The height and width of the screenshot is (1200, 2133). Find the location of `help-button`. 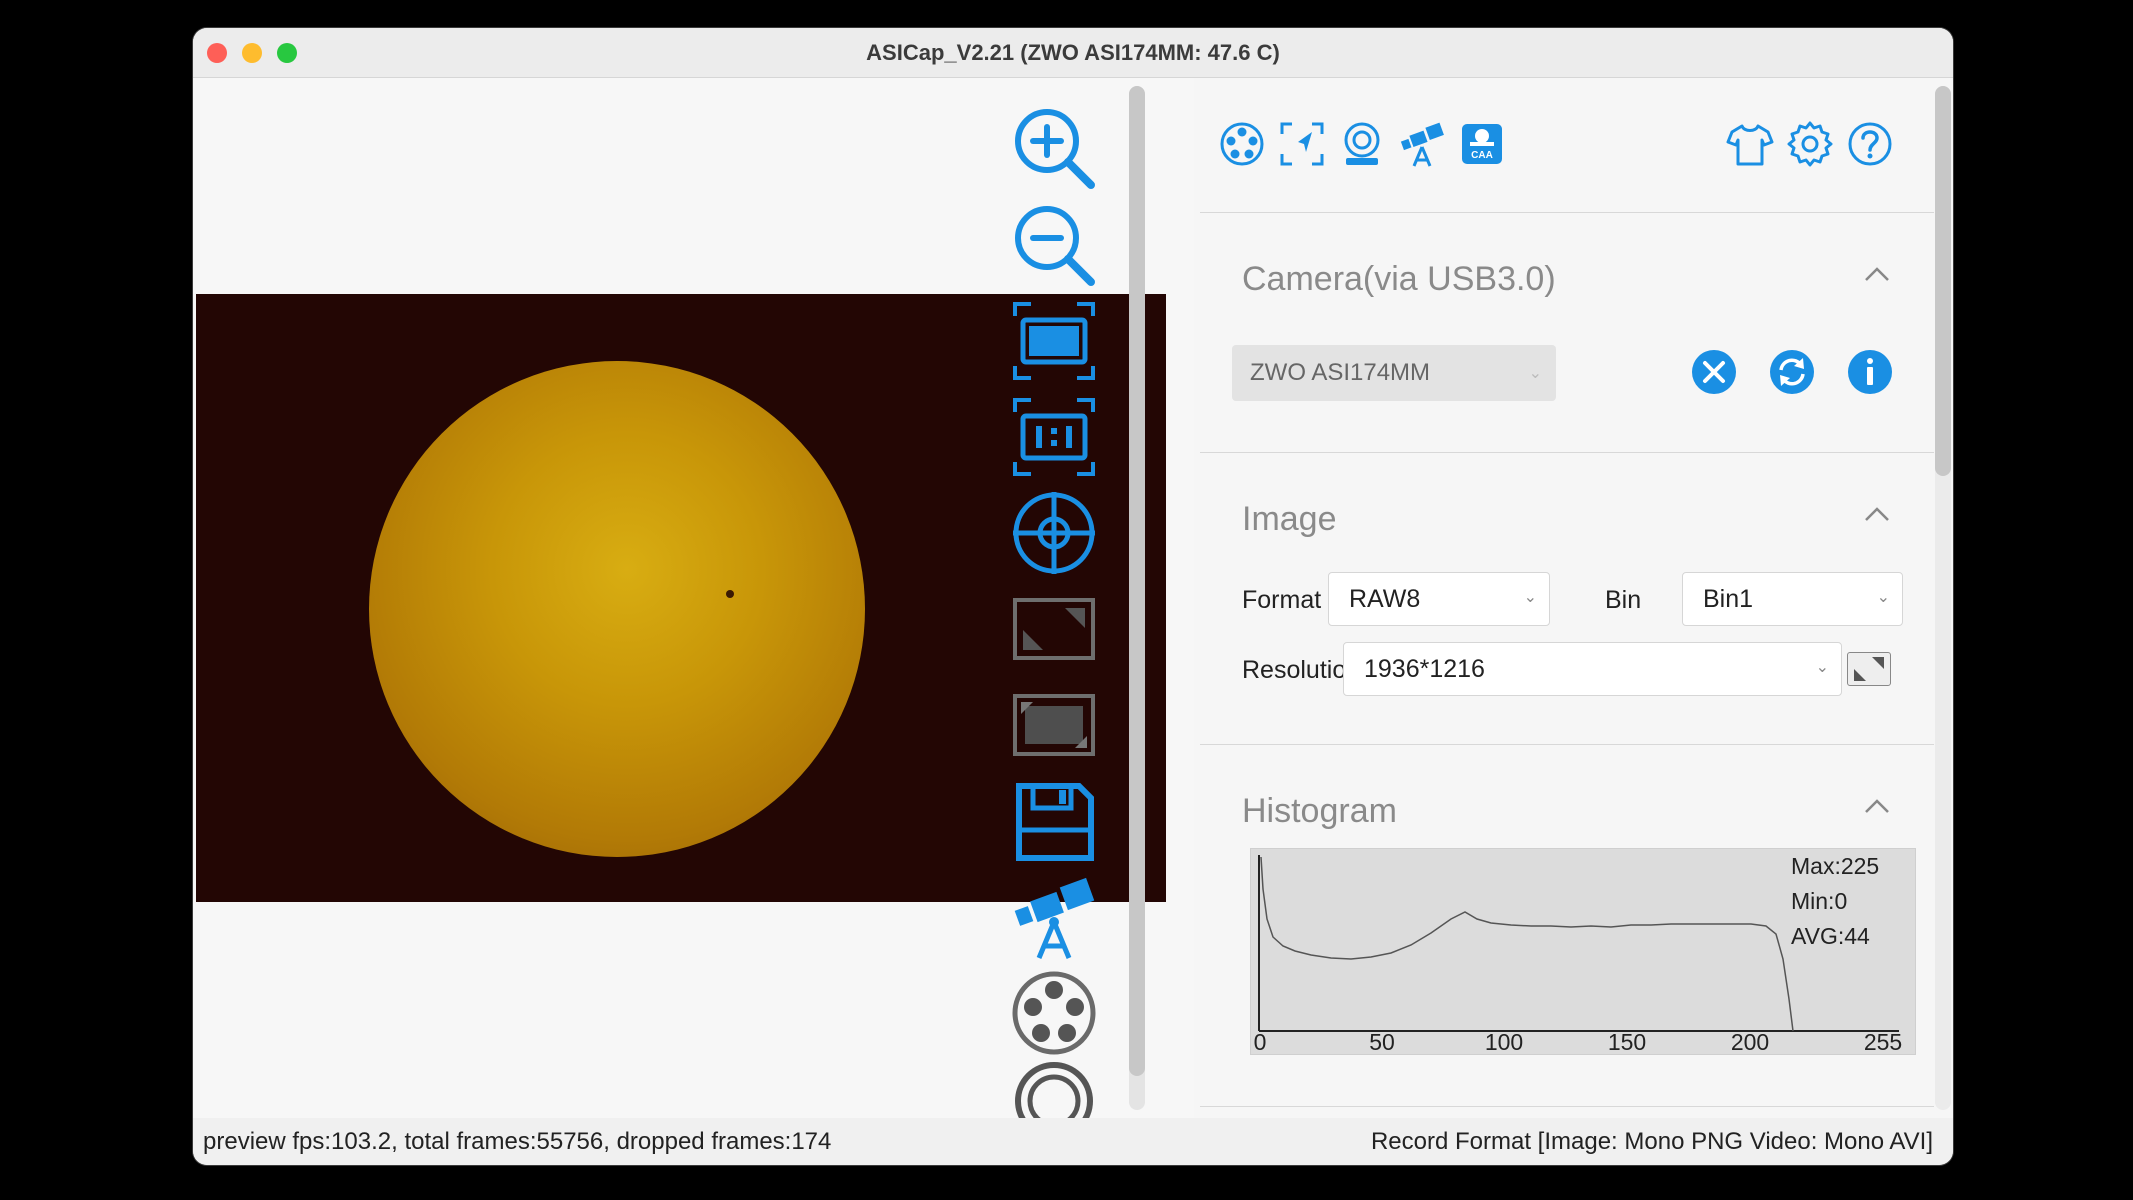

help-button is located at coordinates (1870, 144).